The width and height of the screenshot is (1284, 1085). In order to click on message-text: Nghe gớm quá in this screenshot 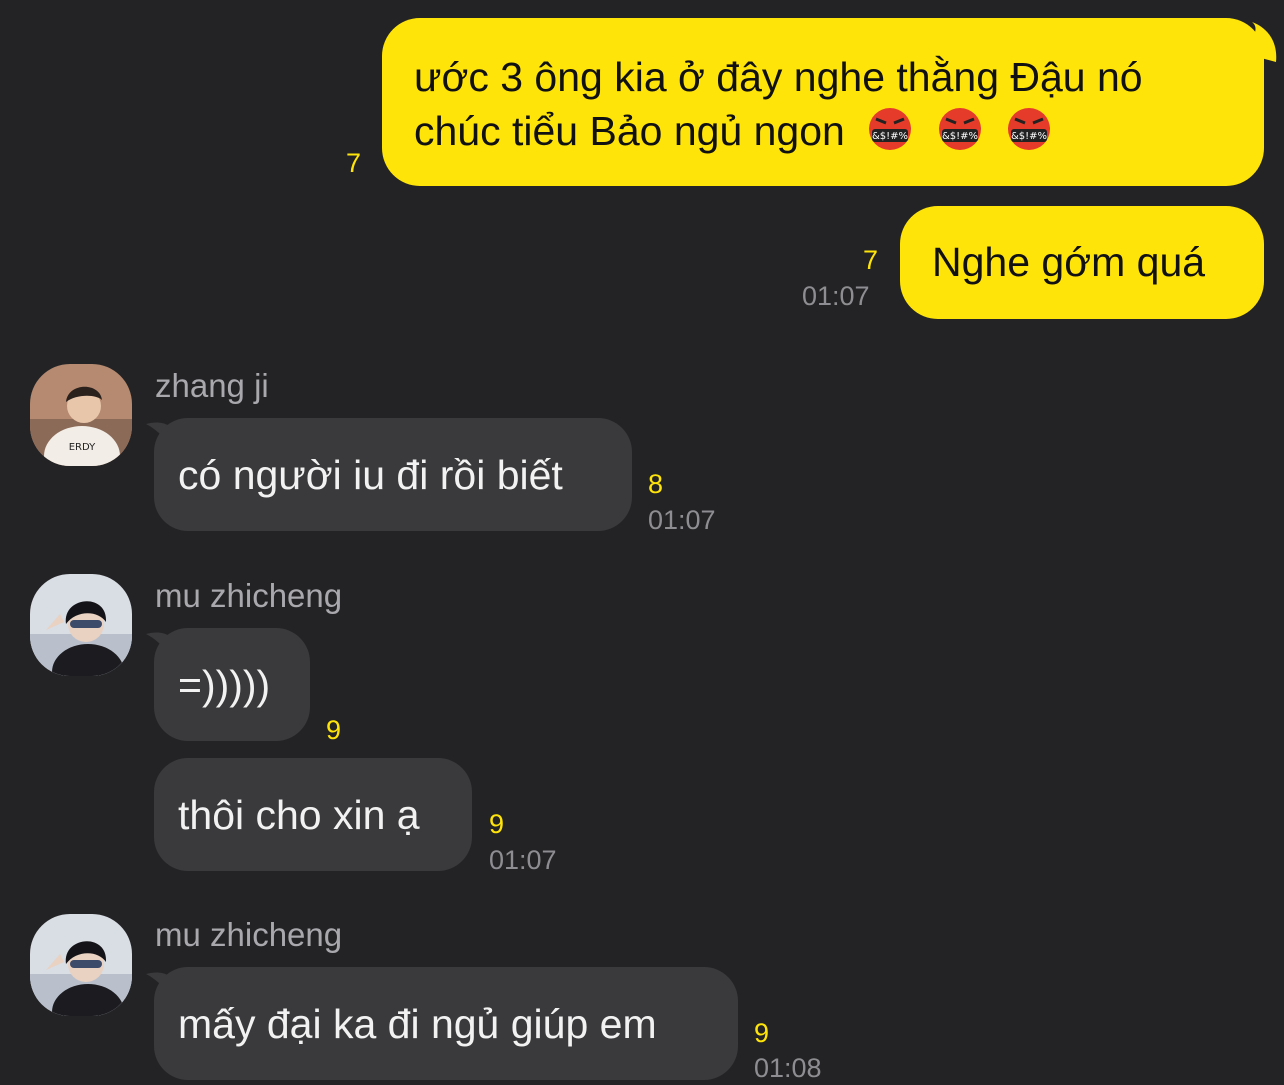, I will do `click(1069, 262)`.